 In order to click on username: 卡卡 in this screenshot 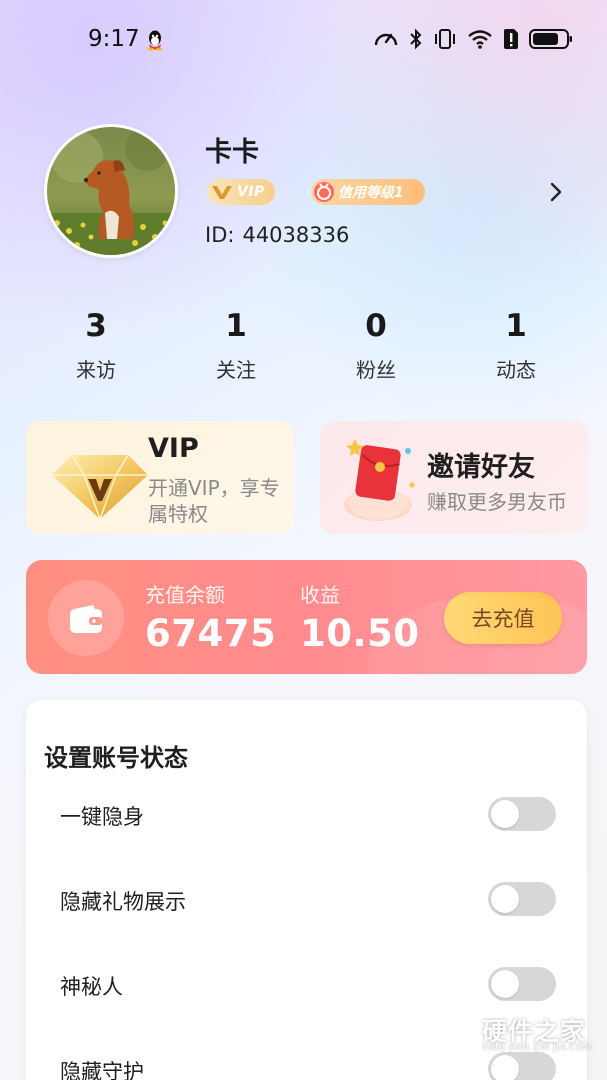, I will do `click(232, 152)`.